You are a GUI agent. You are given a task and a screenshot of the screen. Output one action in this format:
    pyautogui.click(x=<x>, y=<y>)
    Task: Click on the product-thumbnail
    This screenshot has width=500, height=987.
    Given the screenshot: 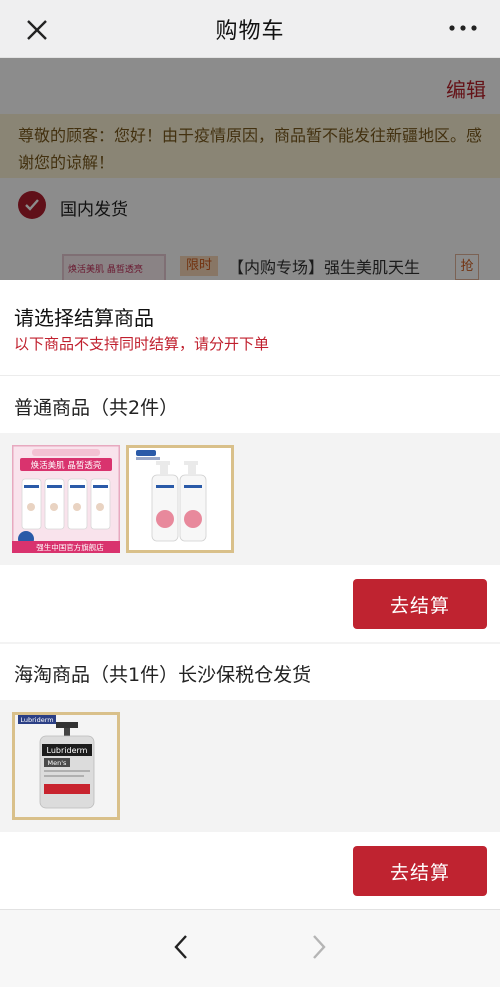 What is the action you would take?
    pyautogui.click(x=180, y=499)
    